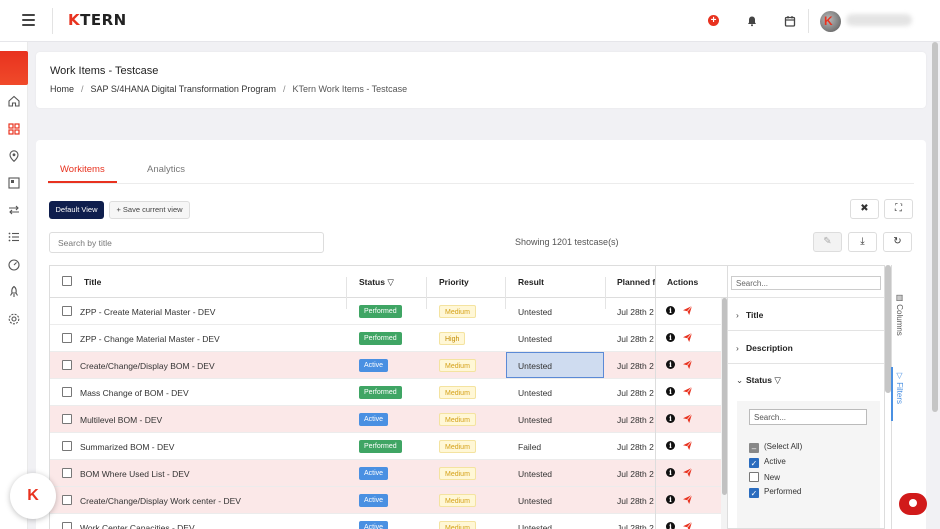 Image resolution: width=940 pixels, height=529 pixels. I want to click on default-view-button: Default View, so click(76, 210).